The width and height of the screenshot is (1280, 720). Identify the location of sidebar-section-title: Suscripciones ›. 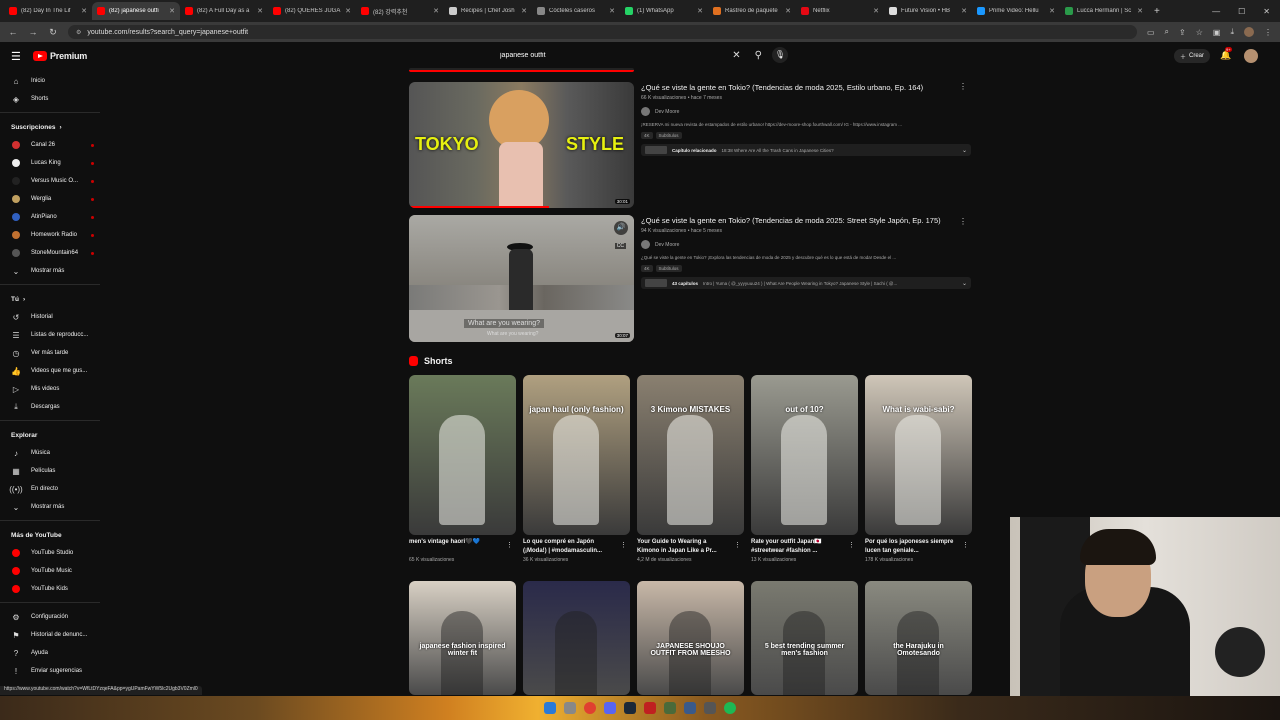
(52, 127).